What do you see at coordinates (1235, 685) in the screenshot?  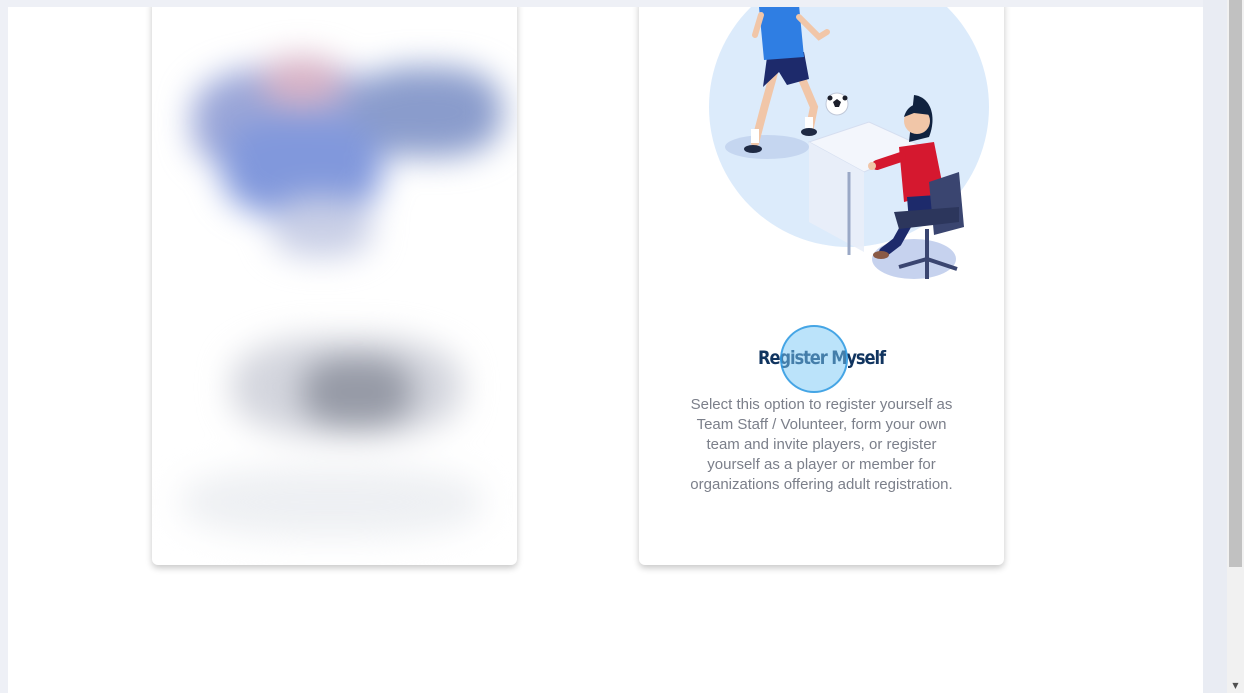 I see `triangle-down-icon: ▼` at bounding box center [1235, 685].